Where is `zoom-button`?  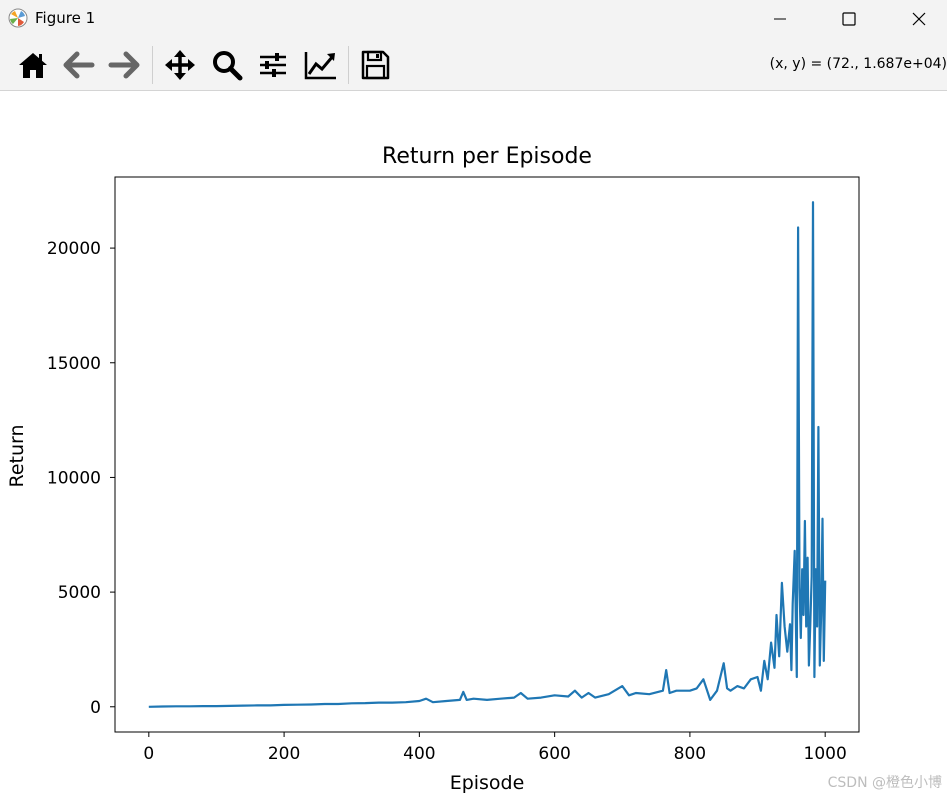 zoom-button is located at coordinates (227, 65).